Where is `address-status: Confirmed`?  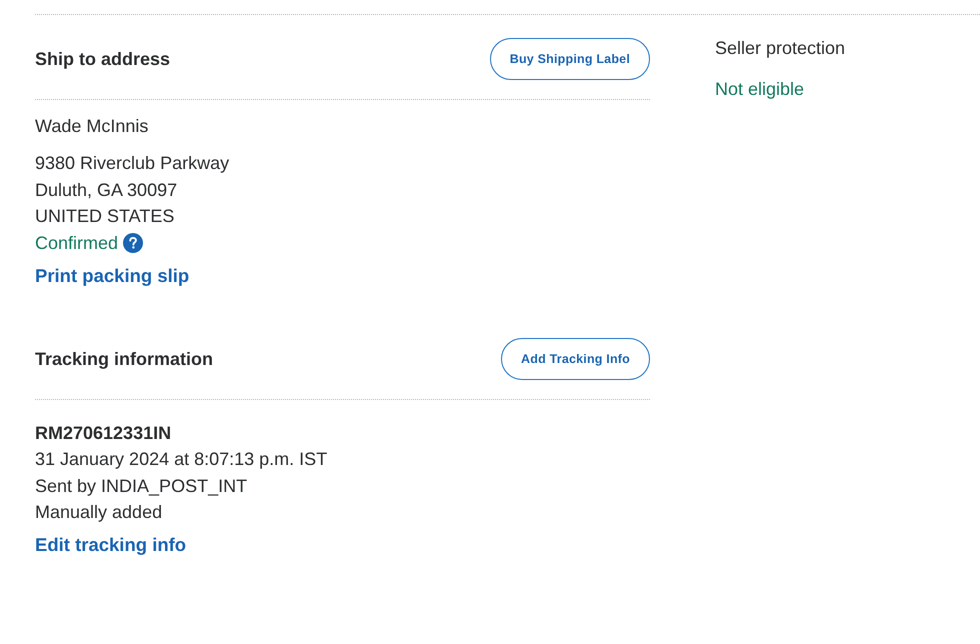 address-status: Confirmed is located at coordinates (76, 243).